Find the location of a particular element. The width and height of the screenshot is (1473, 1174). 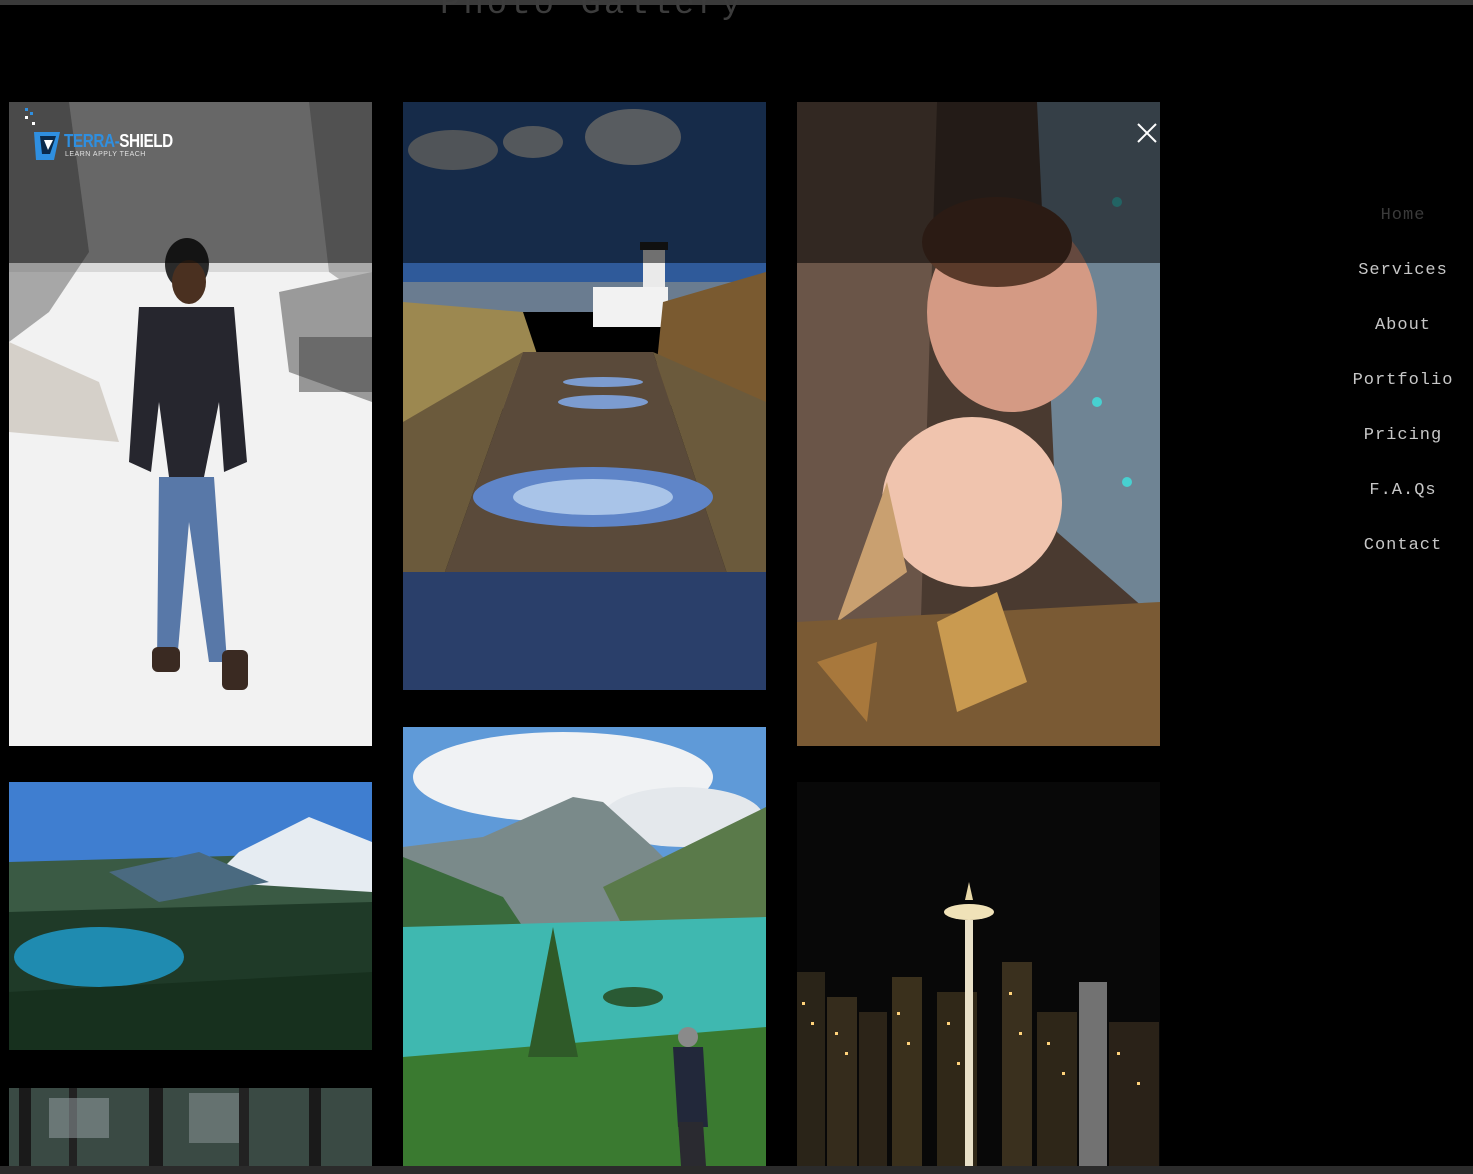

nav-item-portfolio: Portfolio is located at coordinates (1401, 392).